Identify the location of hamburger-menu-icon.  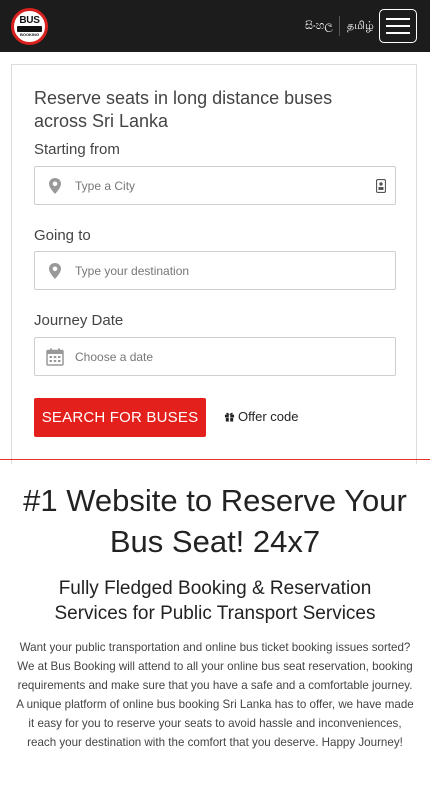
(398, 19).